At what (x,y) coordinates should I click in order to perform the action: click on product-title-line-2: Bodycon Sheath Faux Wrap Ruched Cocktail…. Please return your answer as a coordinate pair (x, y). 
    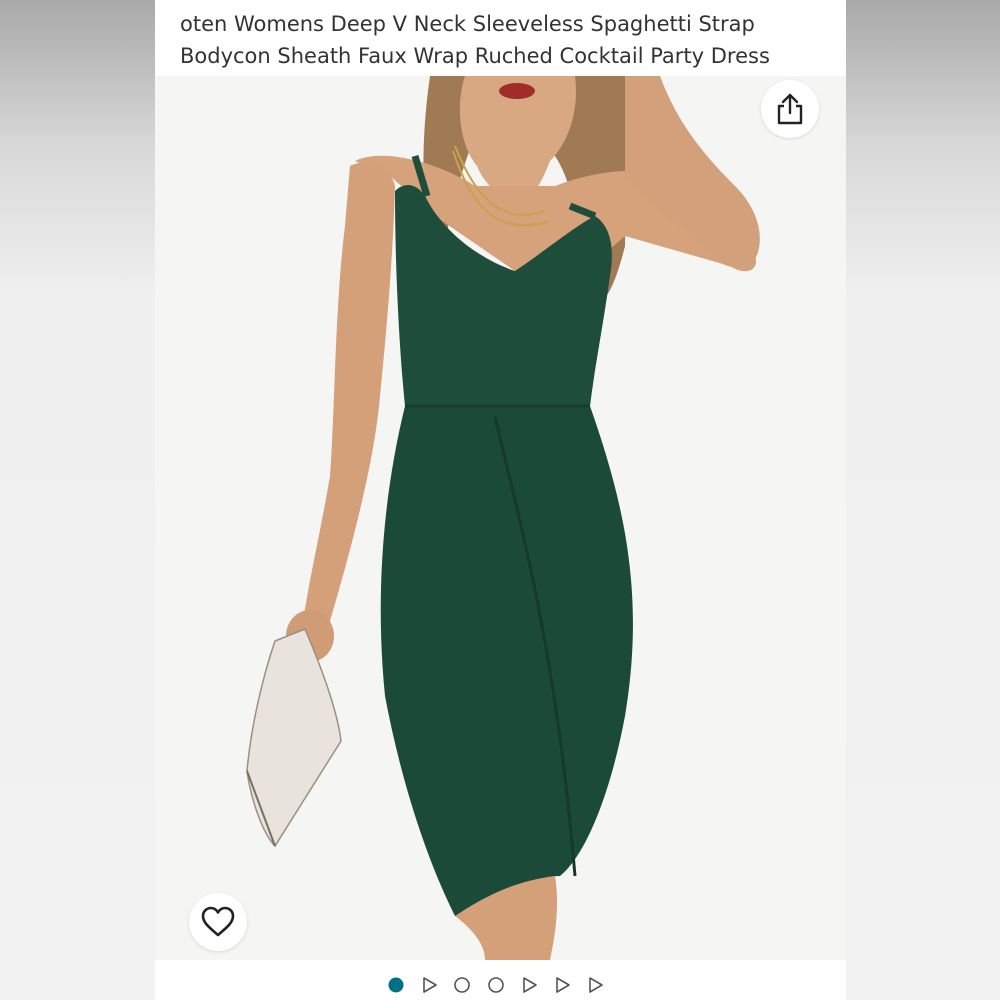
    Looking at the image, I should click on (475, 56).